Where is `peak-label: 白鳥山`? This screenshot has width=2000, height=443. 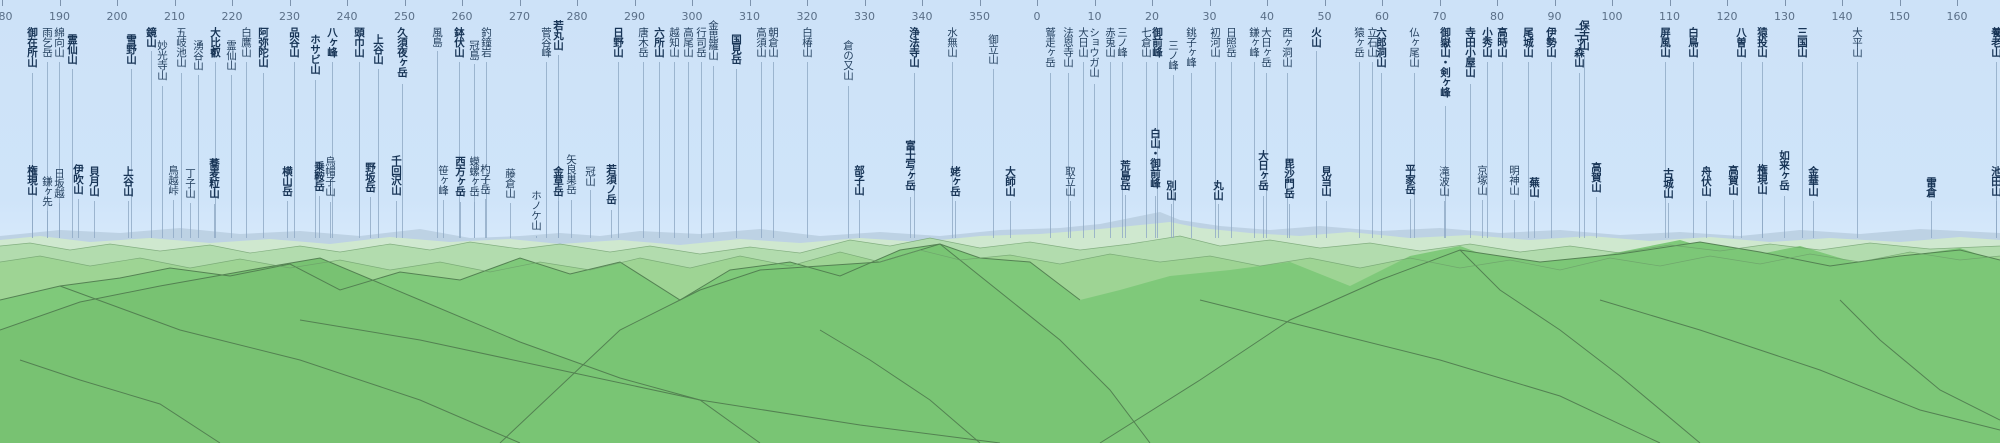
peak-label: 白鳥山 is located at coordinates (1693, 42).